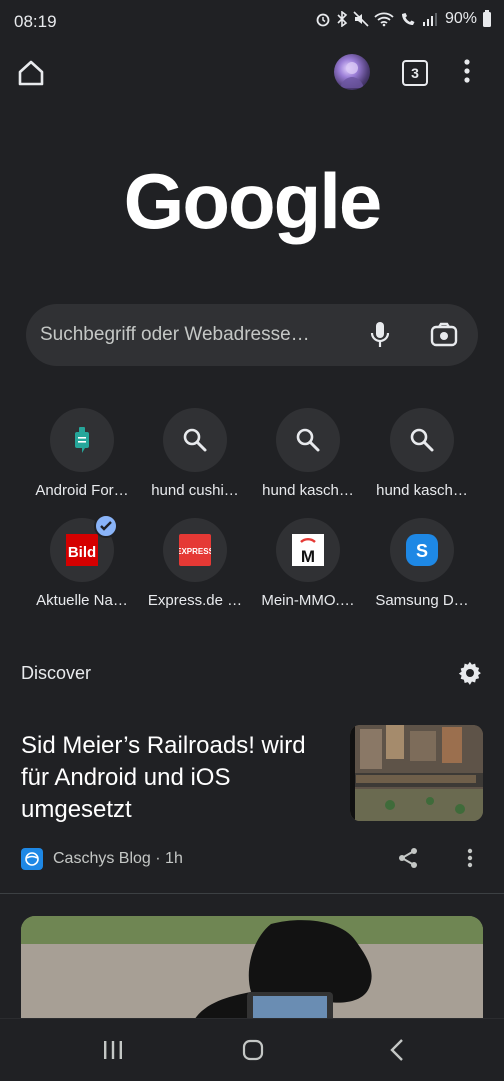 This screenshot has height=1081, width=504. I want to click on express-logo-icon: EXPRESS, so click(195, 550).